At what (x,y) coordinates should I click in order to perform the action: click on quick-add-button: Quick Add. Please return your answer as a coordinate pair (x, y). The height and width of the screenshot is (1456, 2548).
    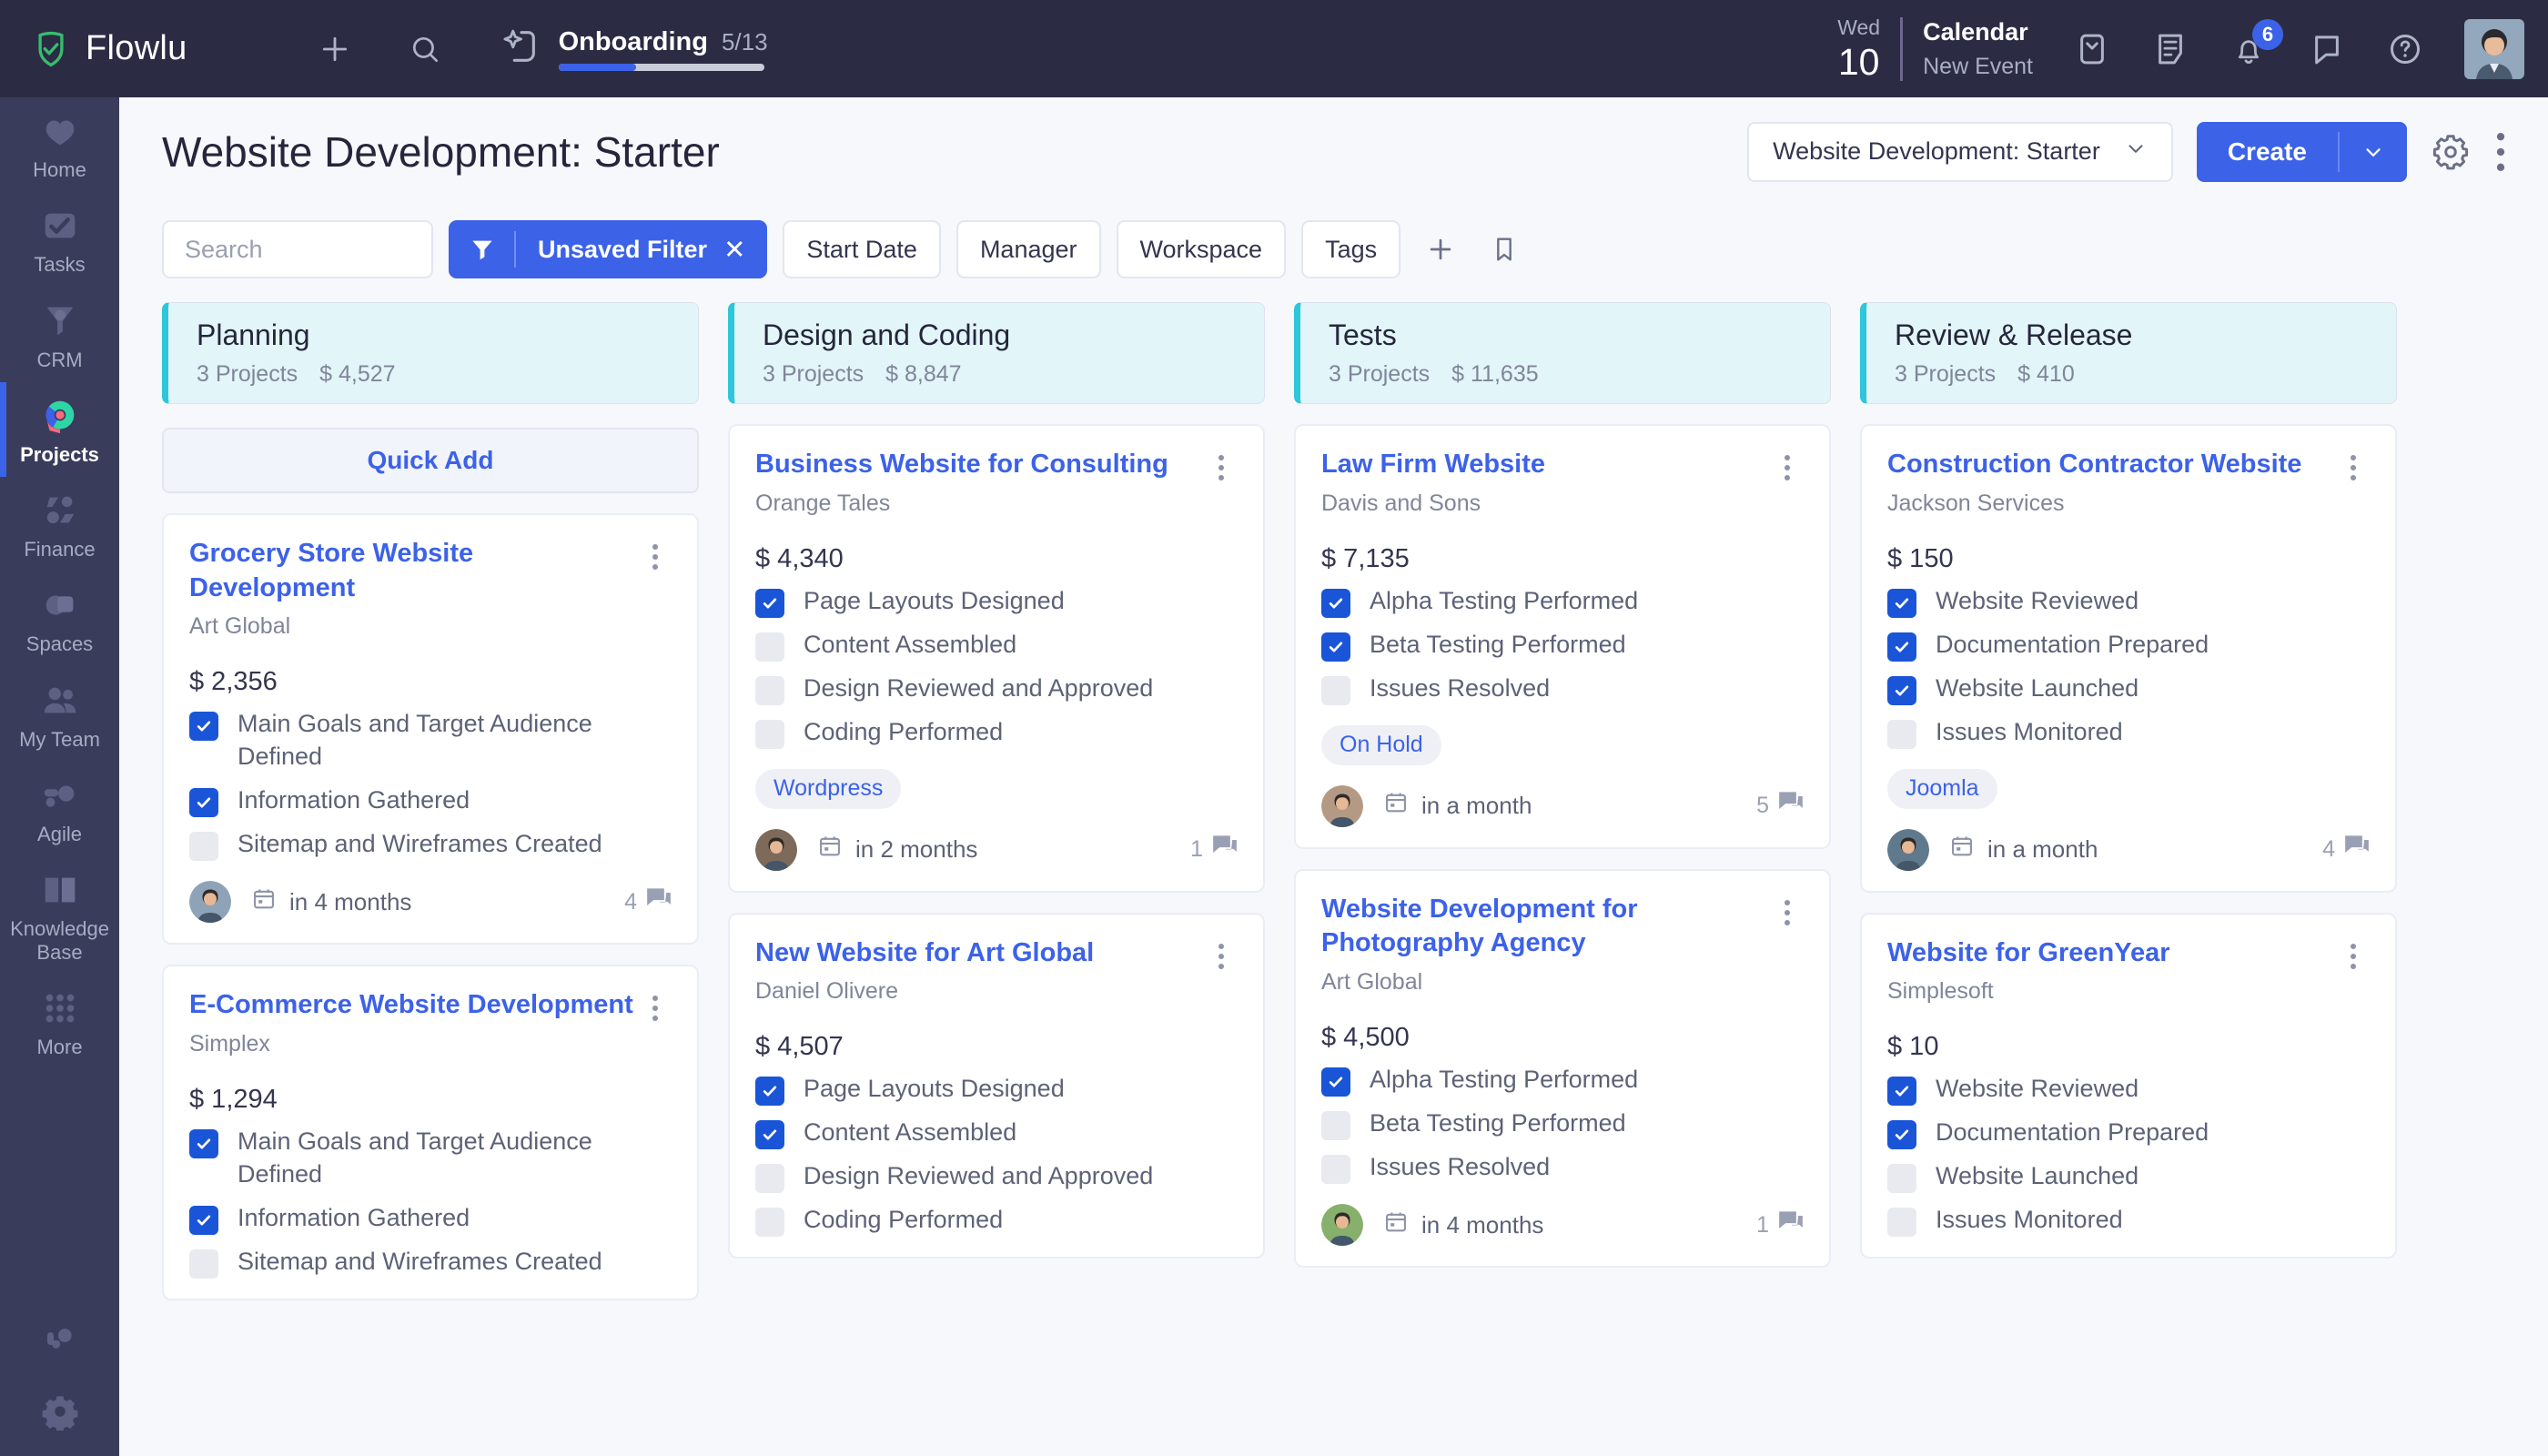
    Looking at the image, I should click on (431, 461).